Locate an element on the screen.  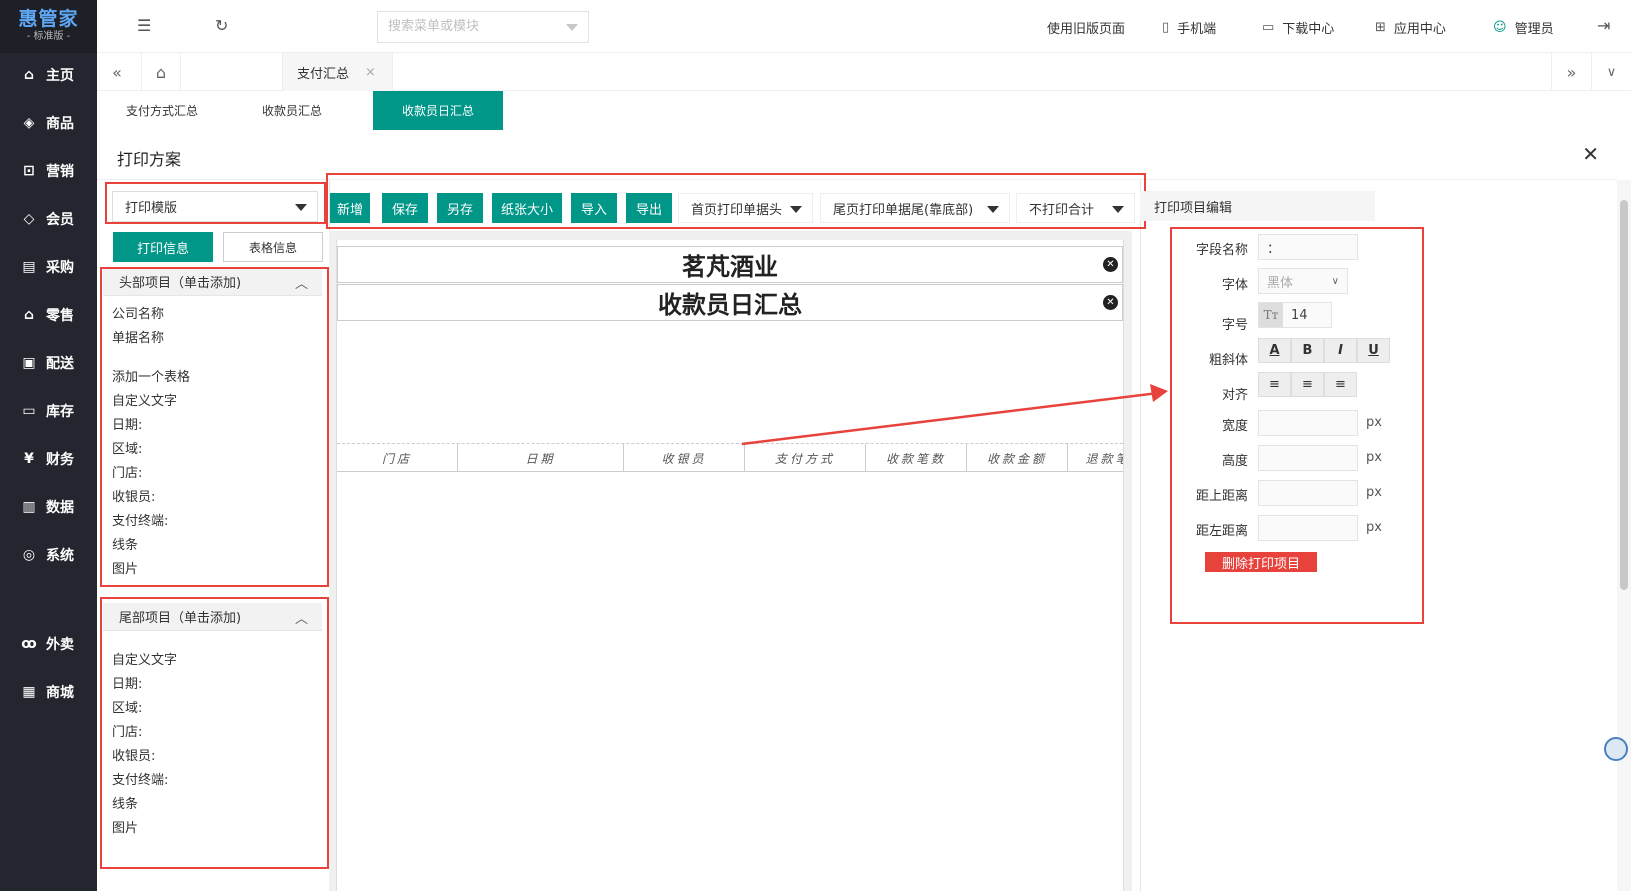
column-header: 门店 is located at coordinates (397, 457).